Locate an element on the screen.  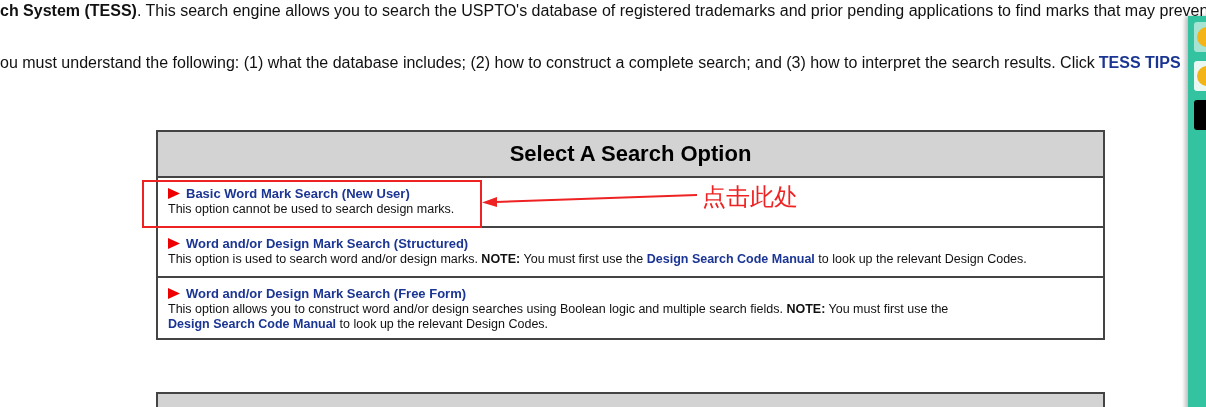
option-description: This option is used to search word and/or design marks. NOTE: You must first use the Design Search Code Manual to look up the relevant Design Codes. is located at coordinates (597, 259).